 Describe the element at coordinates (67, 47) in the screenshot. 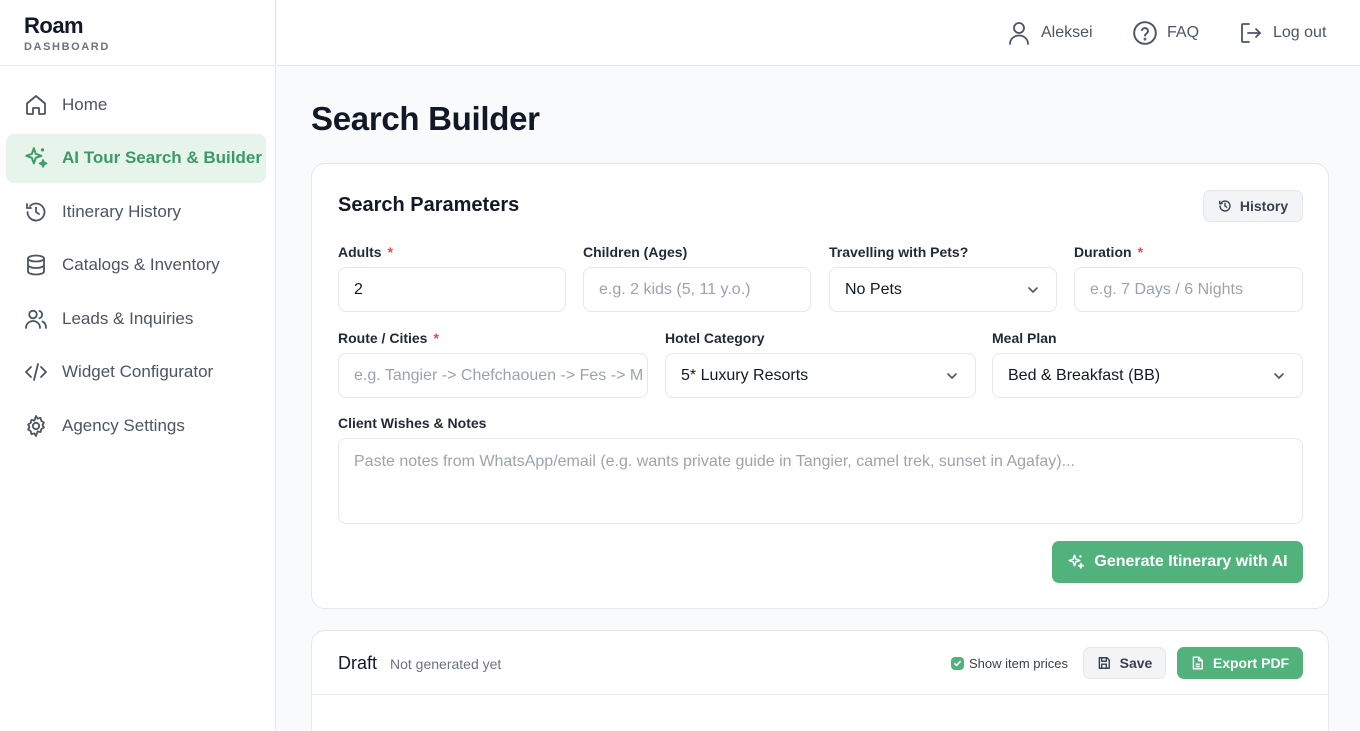

I see `brand-subtitle: DASHBOARD` at that location.